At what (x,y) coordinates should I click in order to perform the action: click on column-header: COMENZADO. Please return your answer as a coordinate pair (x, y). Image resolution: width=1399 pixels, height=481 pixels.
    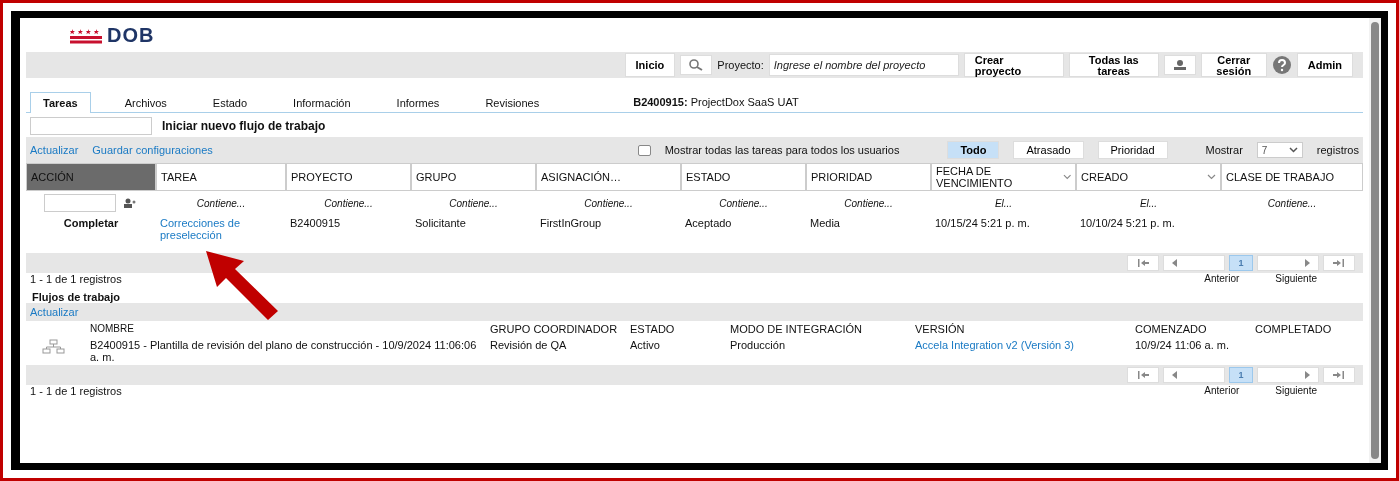
    Looking at the image, I should click on (1171, 329).